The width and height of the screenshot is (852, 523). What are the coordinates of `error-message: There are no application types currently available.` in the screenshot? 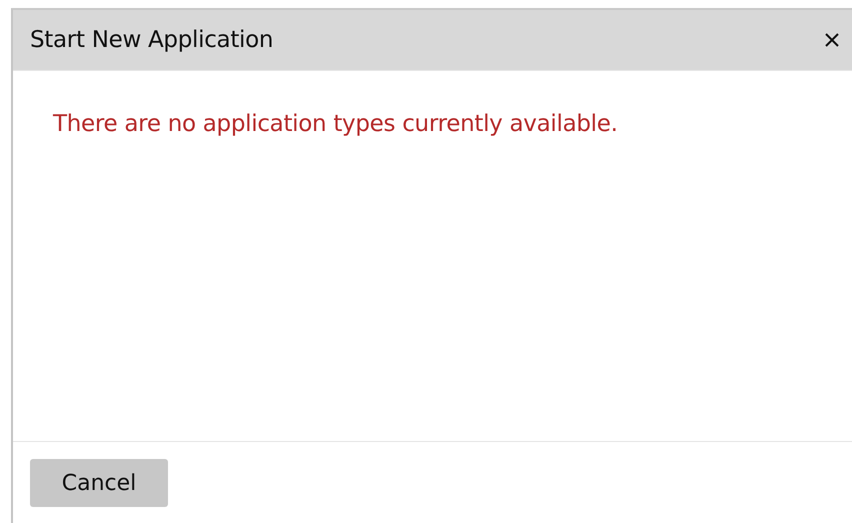 It's located at (336, 124).